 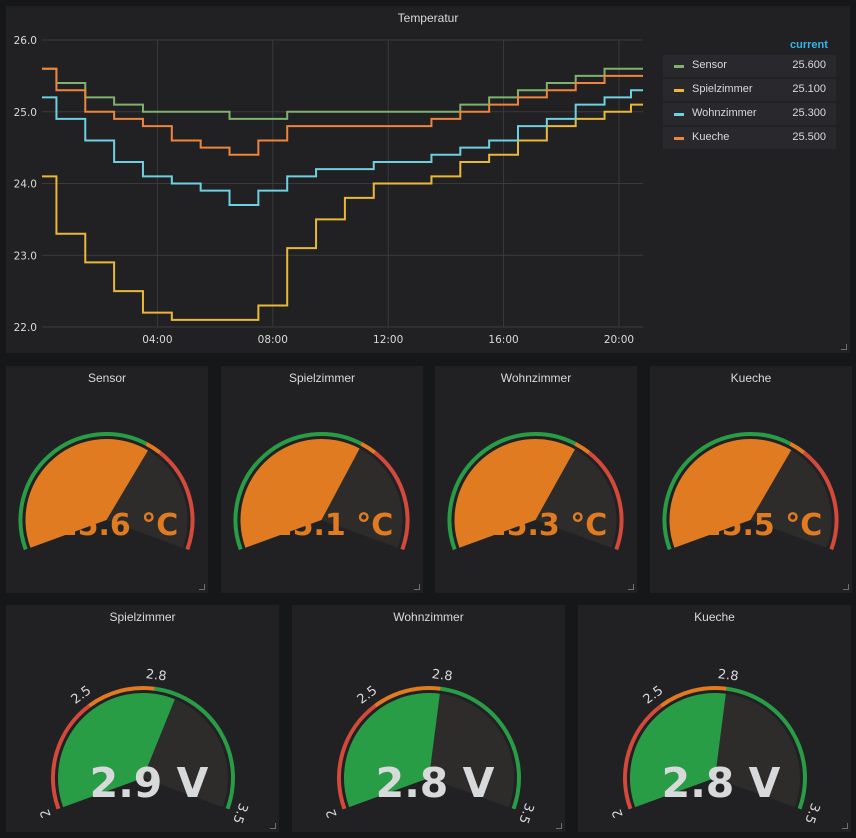 I want to click on legend-item-wohnzimmer: Wohnzimmer 25.300, so click(x=749, y=114).